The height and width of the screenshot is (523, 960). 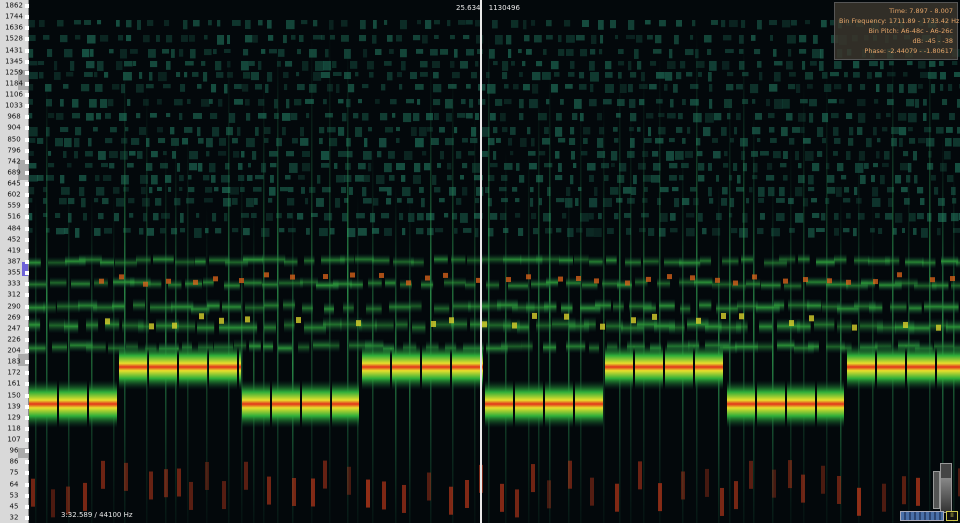 What do you see at coordinates (922, 516) in the screenshot?
I see `timeline-scroll-icon` at bounding box center [922, 516].